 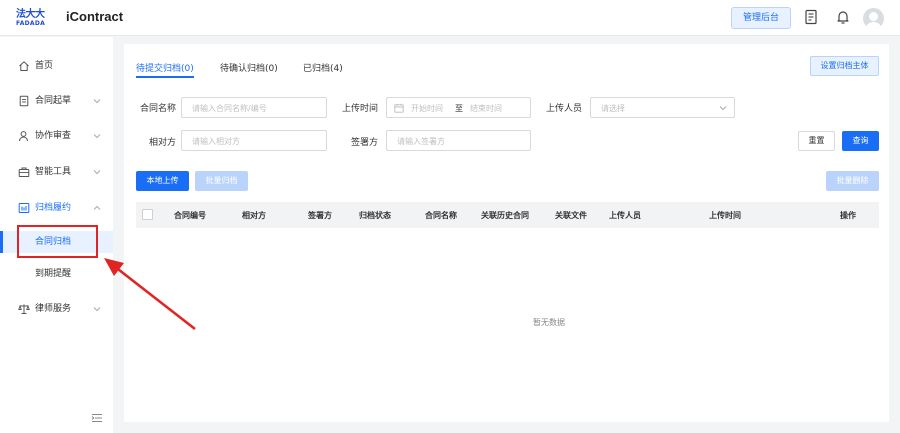 What do you see at coordinates (31, 23) in the screenshot?
I see `logo-text-en: FADADA` at bounding box center [31, 23].